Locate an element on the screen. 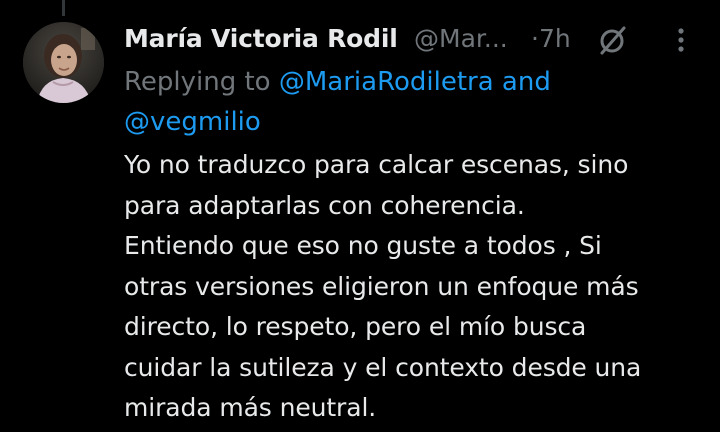 The height and width of the screenshot is (432, 720). reply-mention-link: @vegmilio is located at coordinates (192, 122).